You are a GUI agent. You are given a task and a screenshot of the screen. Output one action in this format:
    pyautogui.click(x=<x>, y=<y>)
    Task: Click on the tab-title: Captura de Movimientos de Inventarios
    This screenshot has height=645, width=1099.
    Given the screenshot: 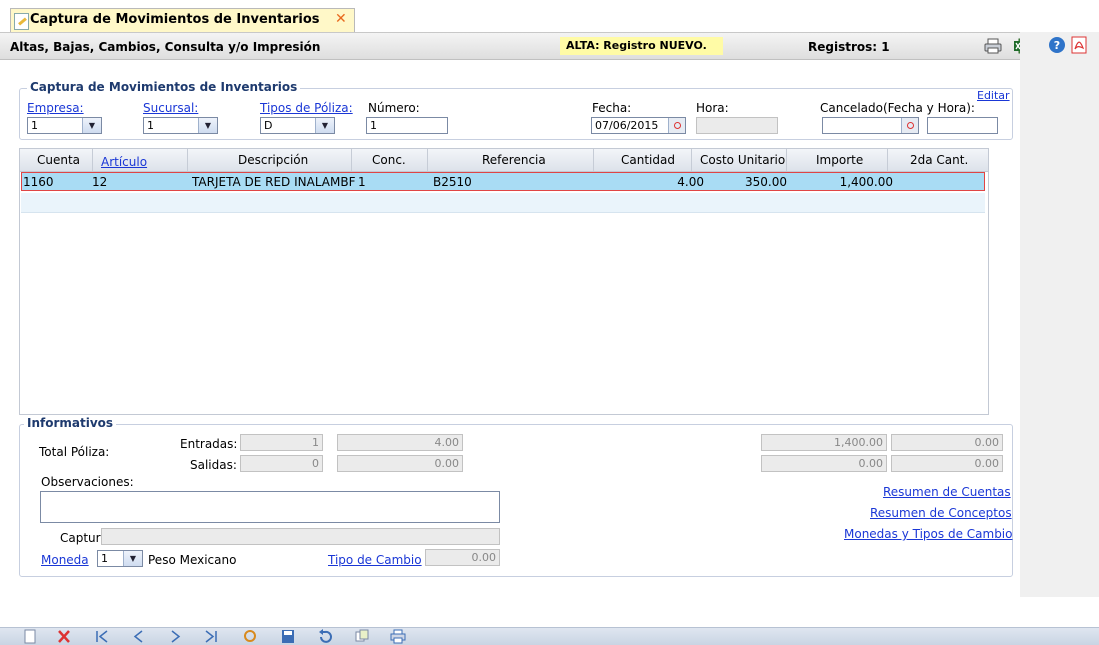 What is the action you would take?
    pyautogui.click(x=175, y=19)
    